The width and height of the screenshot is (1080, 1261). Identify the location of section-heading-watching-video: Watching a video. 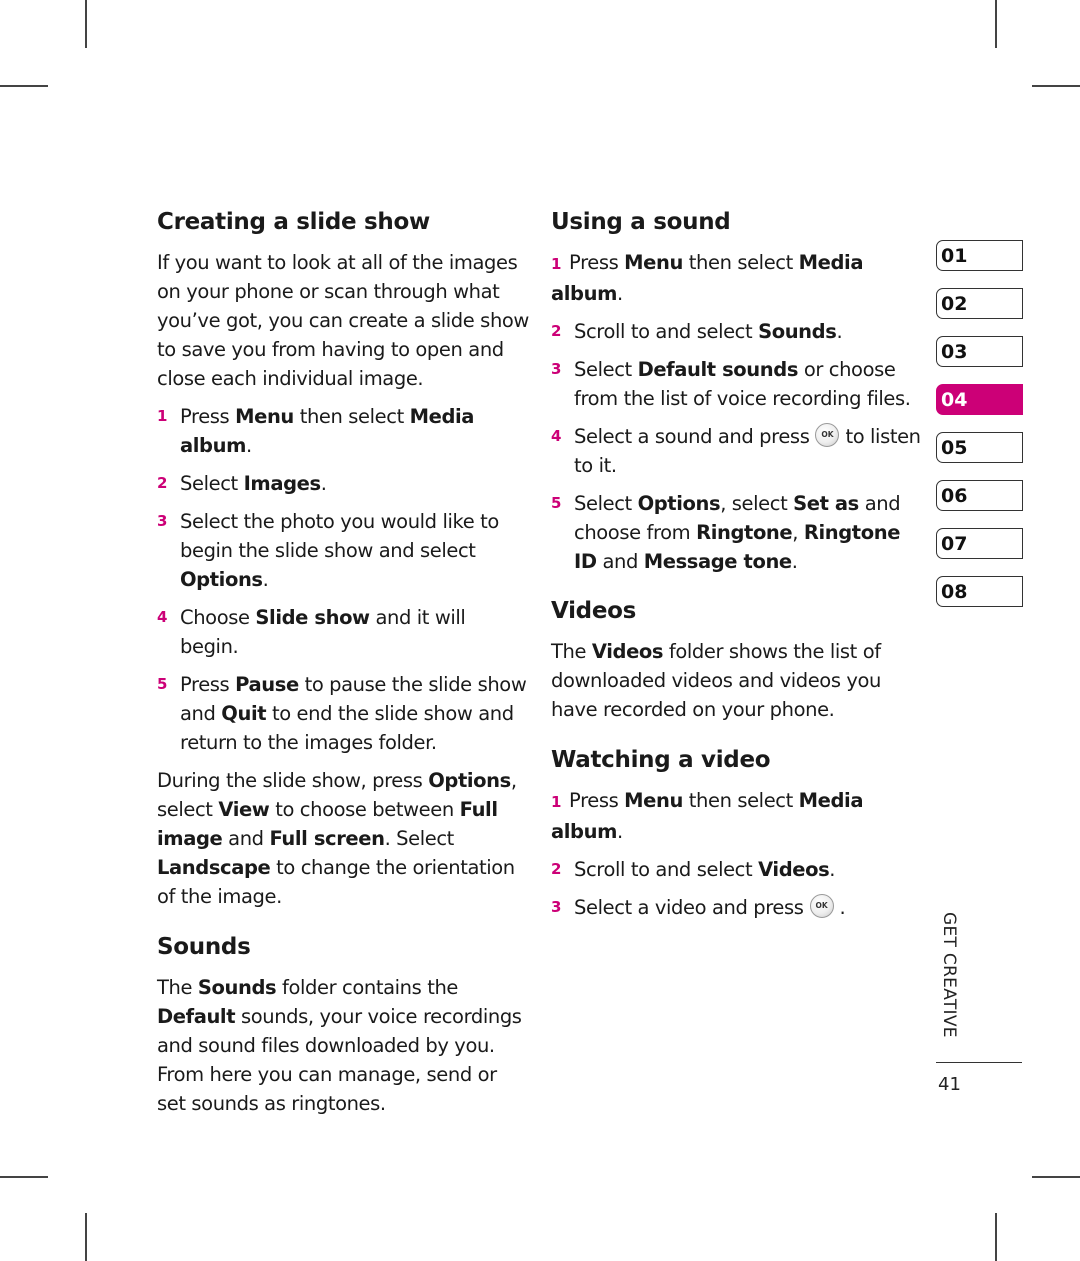
(661, 760).